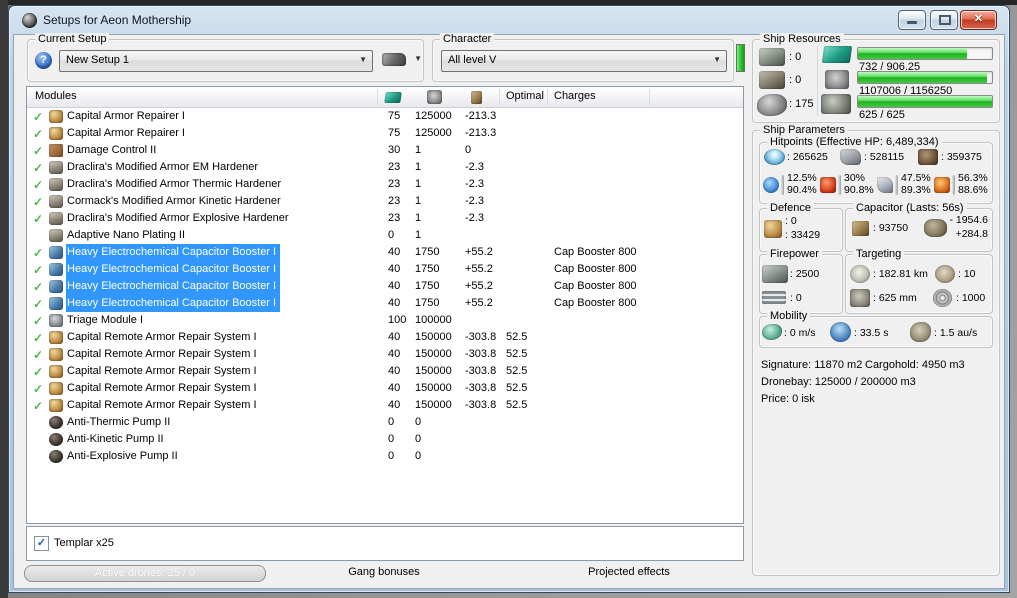 The image size is (1017, 598). Describe the element at coordinates (629, 572) in the screenshot. I see `projected-effects-button: Projected effects` at that location.